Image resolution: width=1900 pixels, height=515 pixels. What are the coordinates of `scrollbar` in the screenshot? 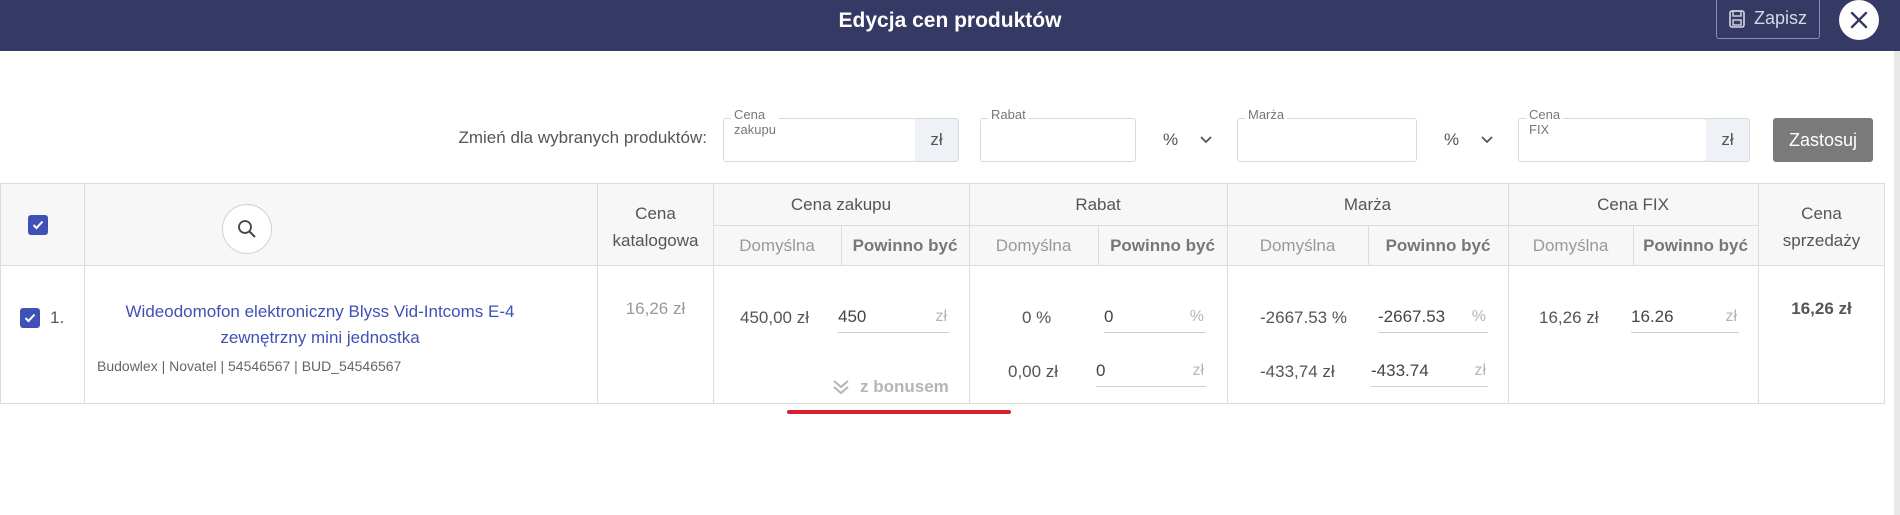 It's located at (1897, 283).